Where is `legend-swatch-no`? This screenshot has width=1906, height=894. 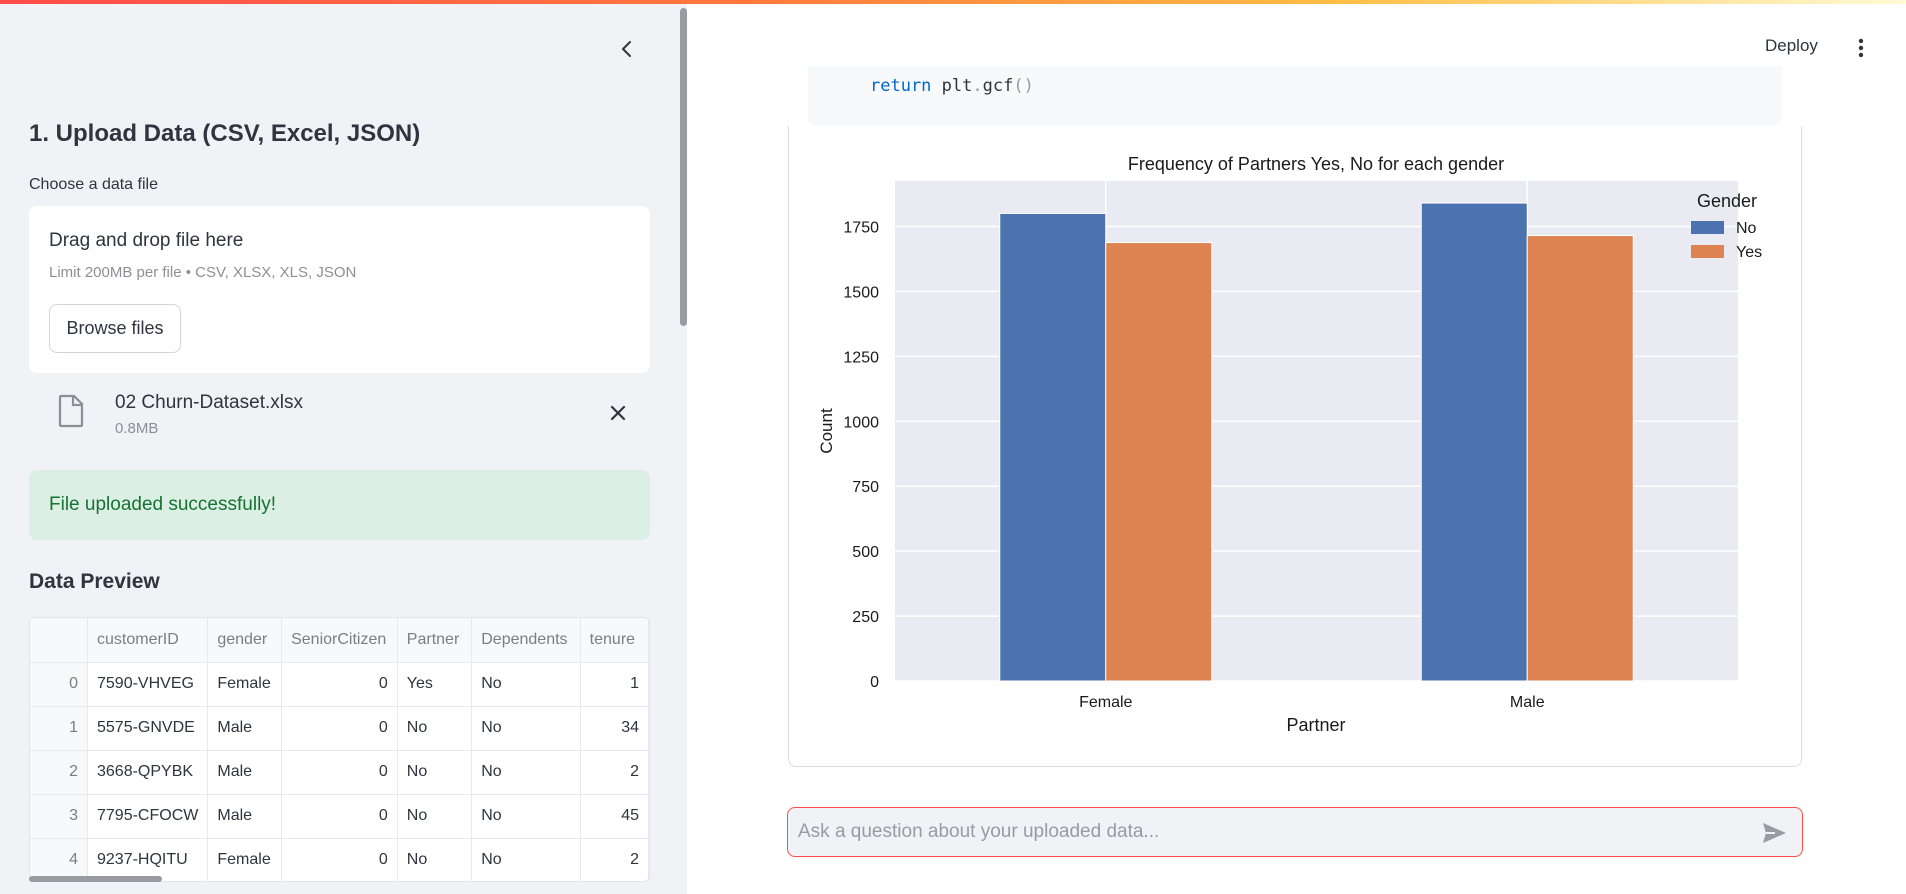 legend-swatch-no is located at coordinates (1707, 227).